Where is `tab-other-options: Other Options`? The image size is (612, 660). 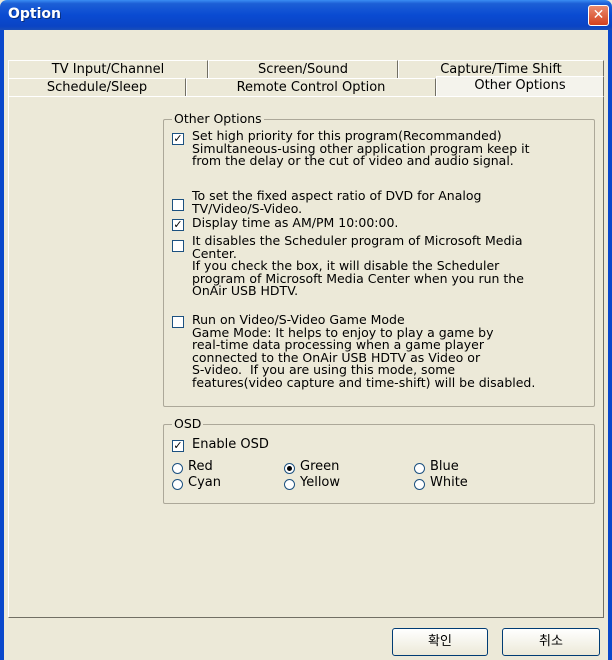 tab-other-options: Other Options is located at coordinates (520, 86).